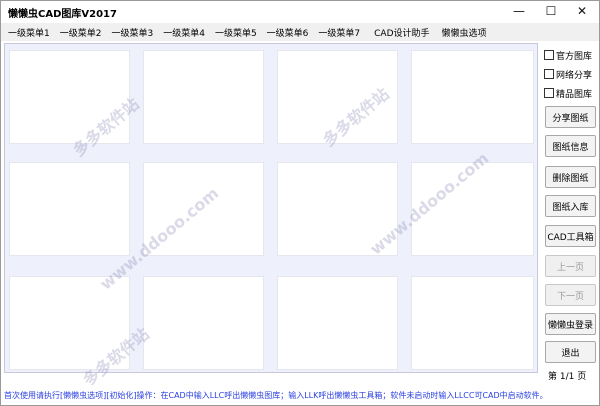 This screenshot has height=406, width=600. What do you see at coordinates (132, 32) in the screenshot?
I see `menu-item-3: 一级菜单3` at bounding box center [132, 32].